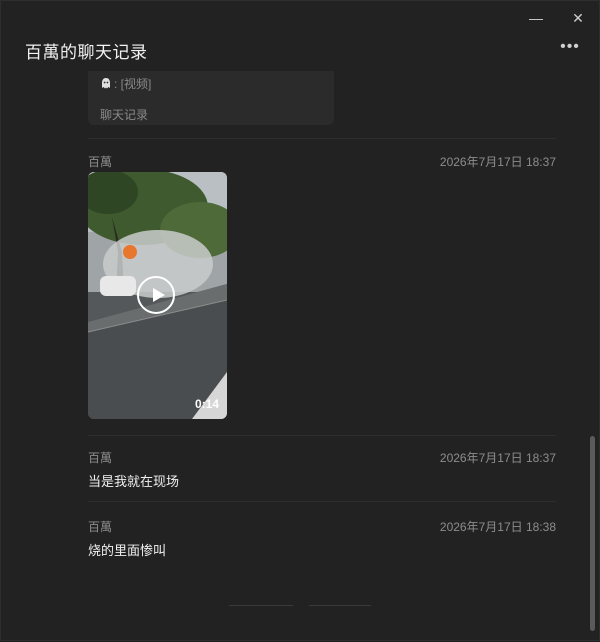 This screenshot has width=600, height=642. I want to click on close-icon: ✕, so click(578, 18).